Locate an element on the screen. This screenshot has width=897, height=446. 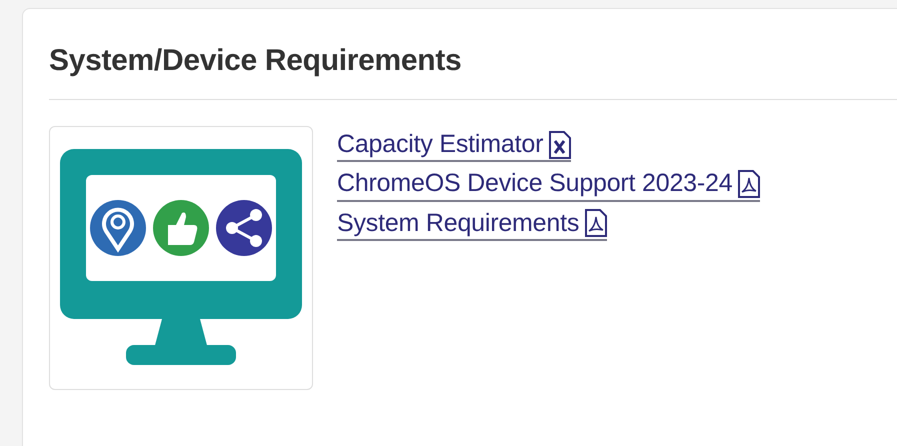
document-link: ChromeOS Device Support 2023-24 is located at coordinates (548, 185).